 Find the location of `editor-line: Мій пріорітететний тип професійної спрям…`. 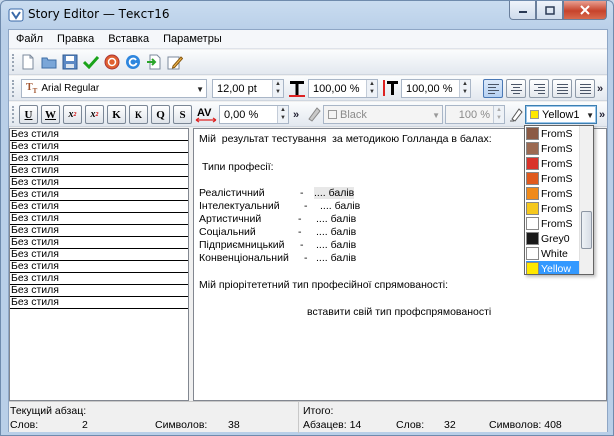

editor-line: Мій пріорітететний тип професійної спрям… is located at coordinates (324, 285).